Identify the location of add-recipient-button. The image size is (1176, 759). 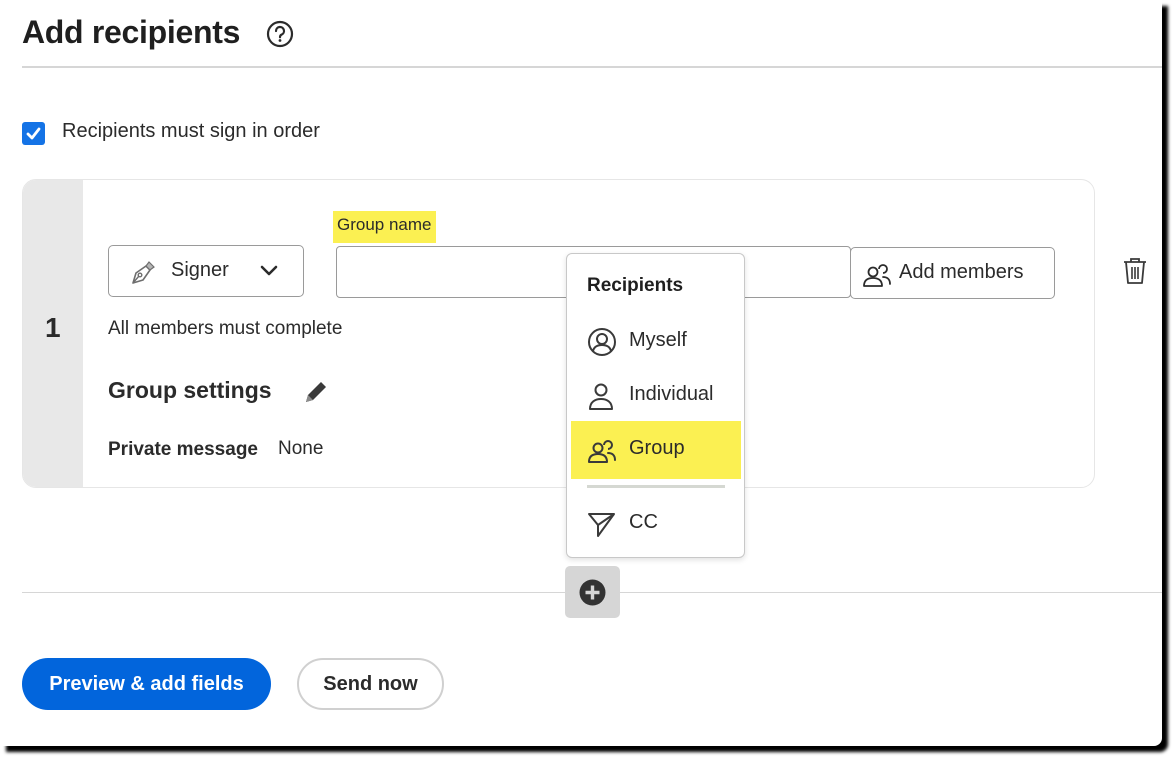
(592, 592).